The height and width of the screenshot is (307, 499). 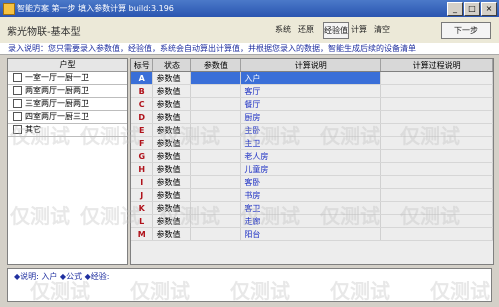 What do you see at coordinates (142, 234) in the screenshot?
I see `row-id-cell: M` at bounding box center [142, 234].